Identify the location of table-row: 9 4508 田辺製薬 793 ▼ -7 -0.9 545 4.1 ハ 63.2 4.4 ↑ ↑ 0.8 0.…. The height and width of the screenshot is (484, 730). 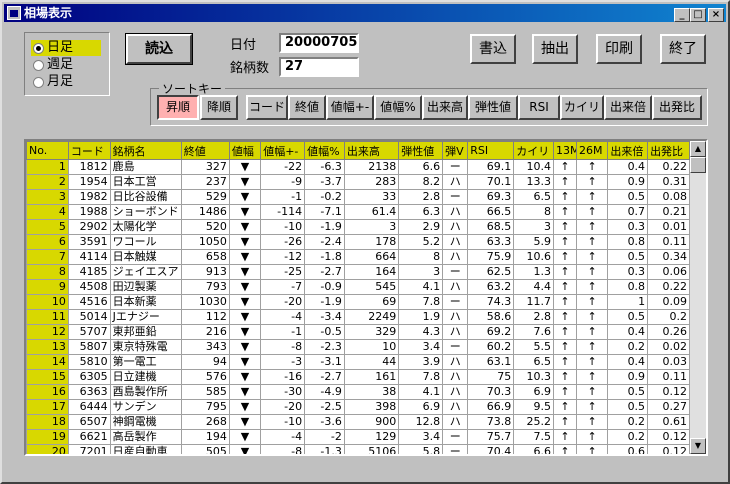
(358, 287).